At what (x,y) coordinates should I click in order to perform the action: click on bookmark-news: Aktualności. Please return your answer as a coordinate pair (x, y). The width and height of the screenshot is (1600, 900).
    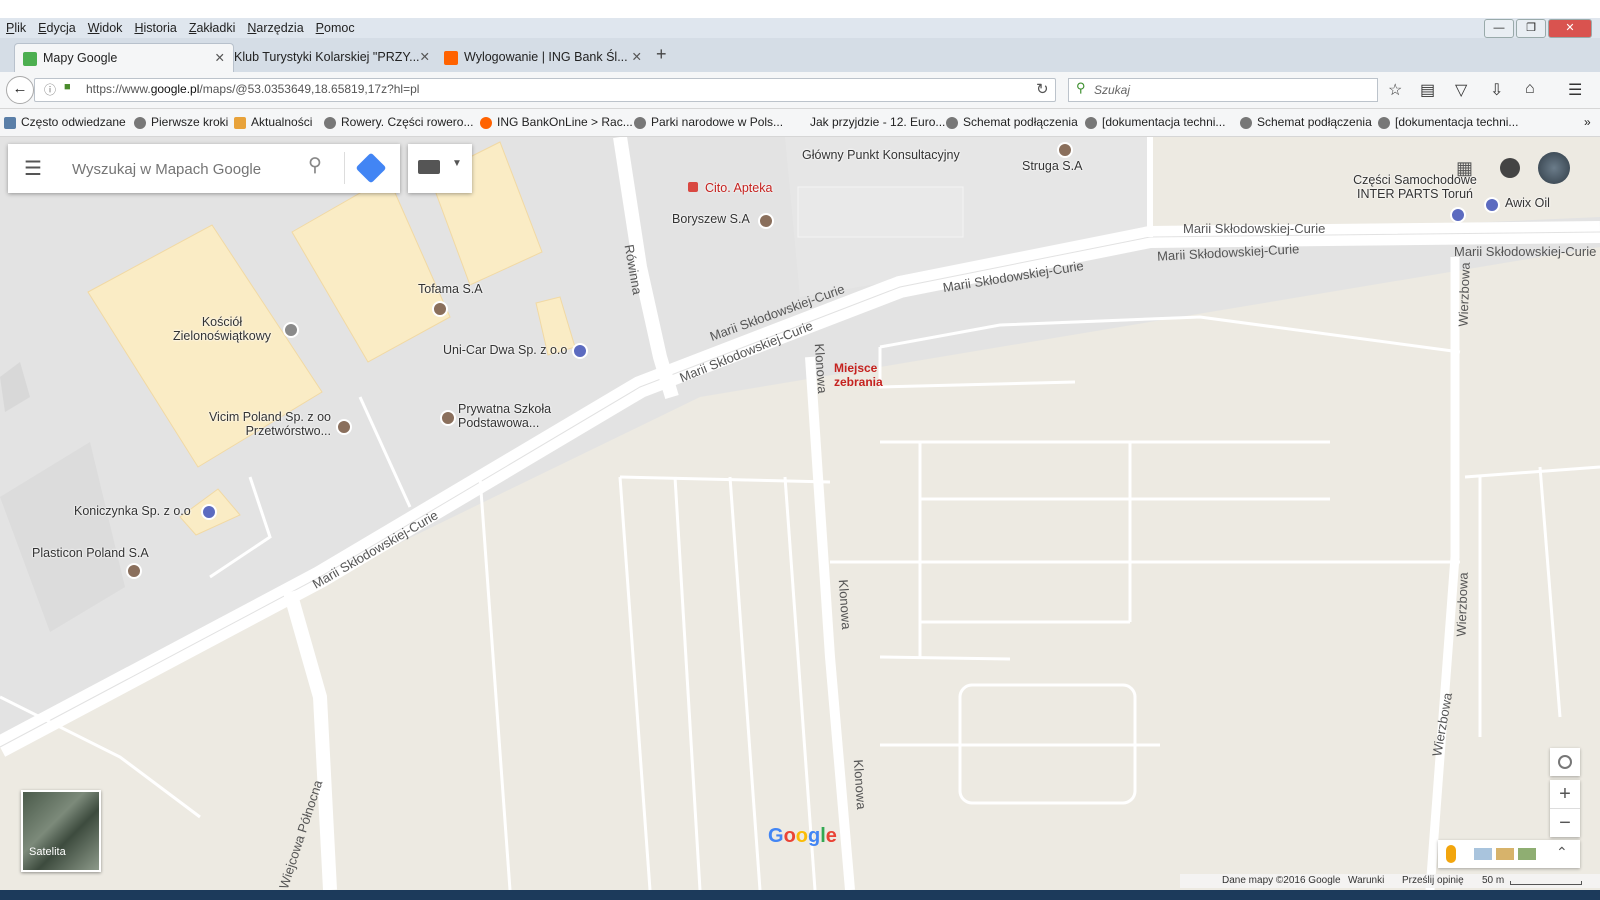
    Looking at the image, I should click on (273, 122).